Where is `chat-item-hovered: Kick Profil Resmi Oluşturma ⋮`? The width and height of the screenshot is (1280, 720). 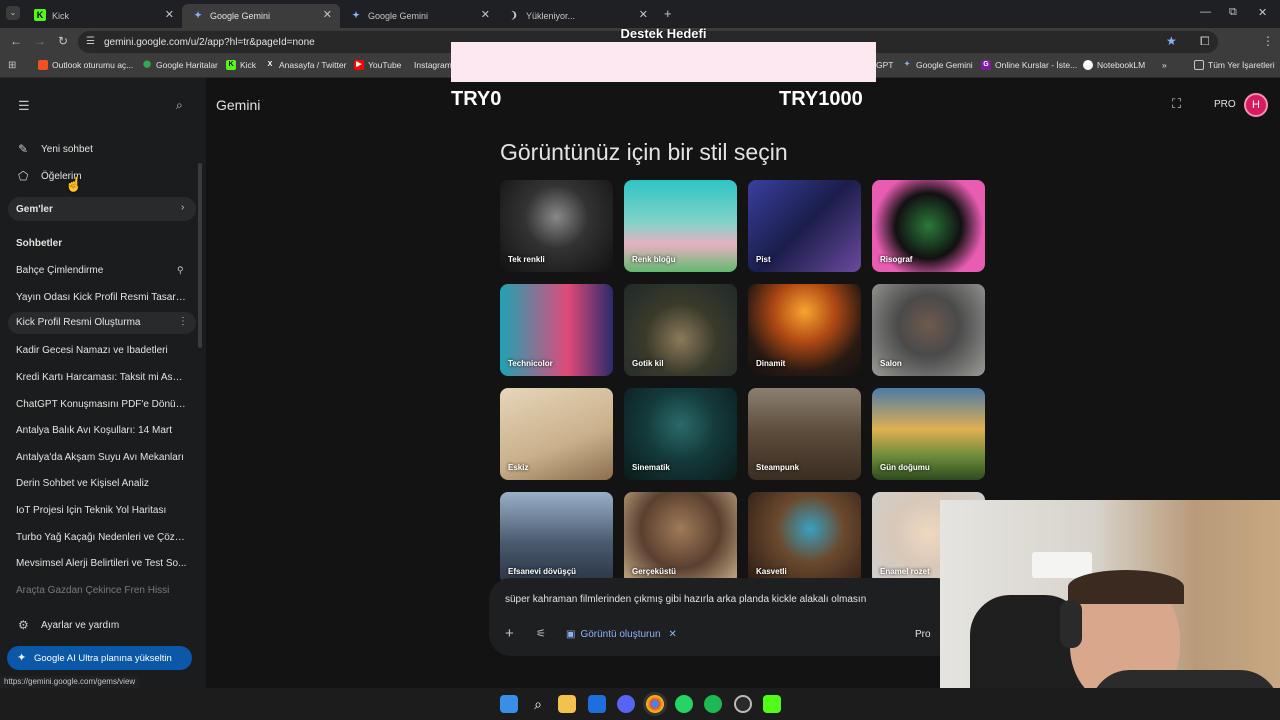 chat-item-hovered: Kick Profil Resmi Oluşturma ⋮ is located at coordinates (102, 323).